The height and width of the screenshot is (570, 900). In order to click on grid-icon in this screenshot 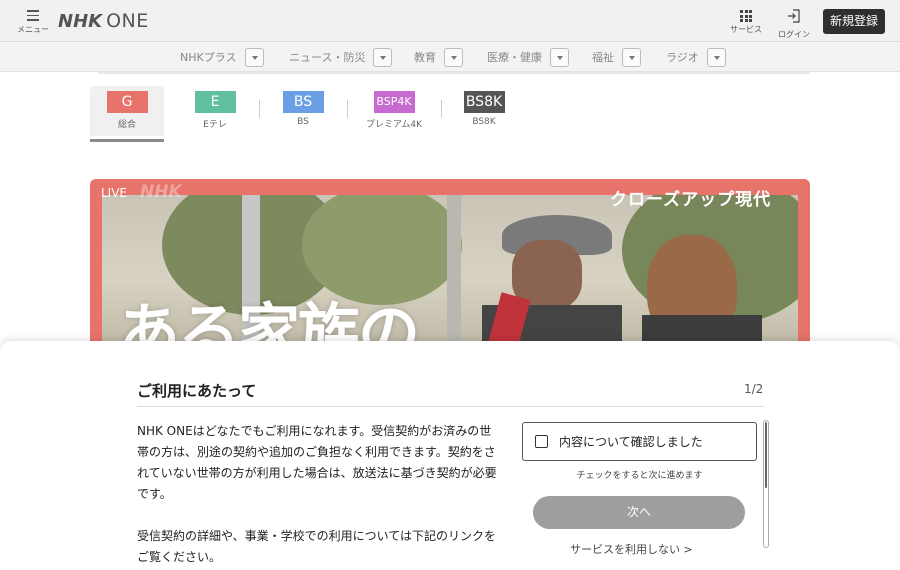, I will do `click(746, 16)`.